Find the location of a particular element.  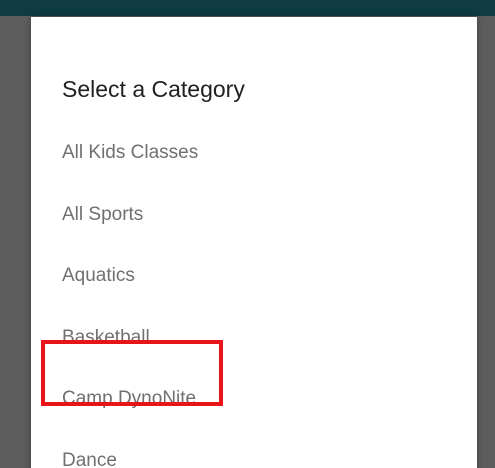

category-item-basketball: Basketball is located at coordinates (254, 338).